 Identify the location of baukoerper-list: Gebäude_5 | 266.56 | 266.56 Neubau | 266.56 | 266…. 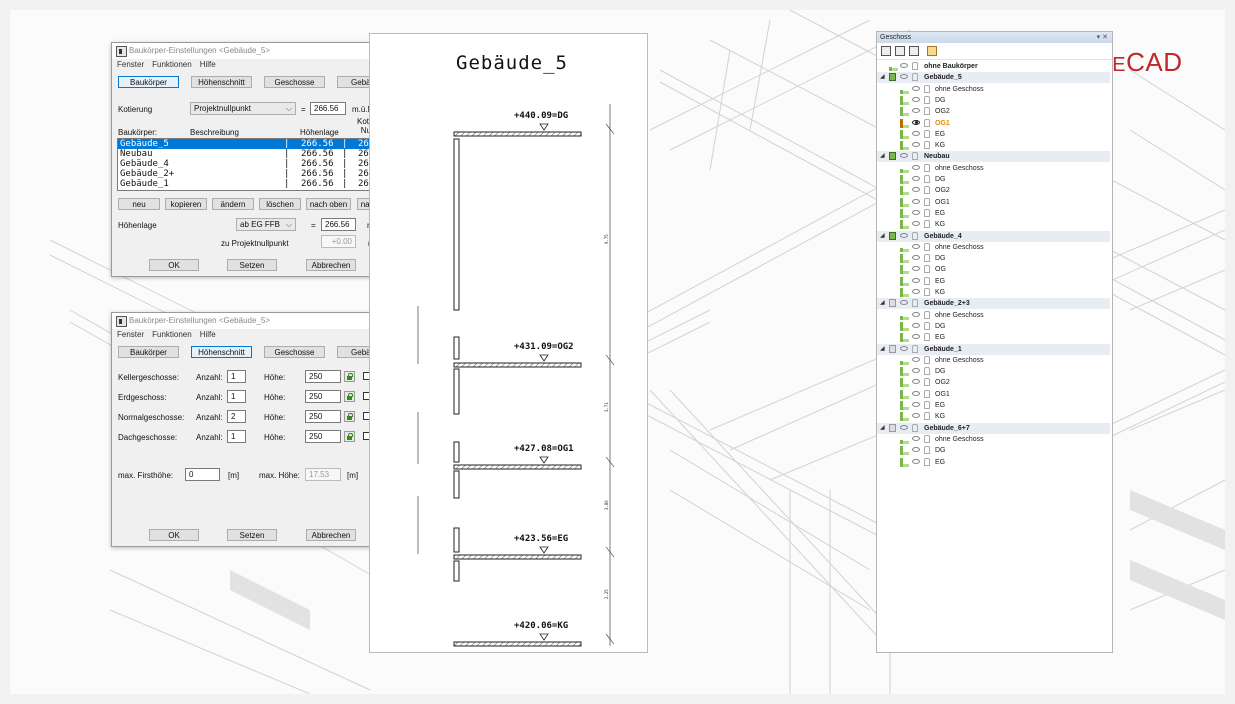
(261, 164).